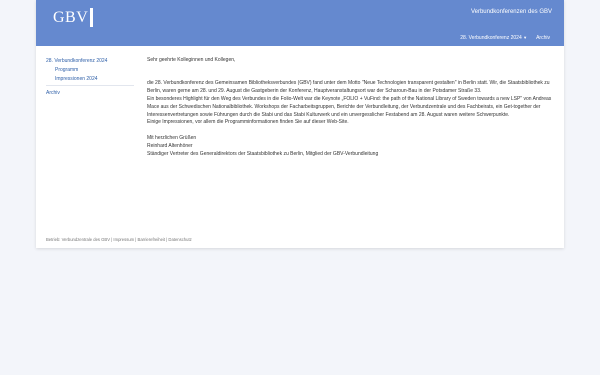  I want to click on greeting: Sehr geehrte Kolleginnen und Kollegen,, so click(191, 60).